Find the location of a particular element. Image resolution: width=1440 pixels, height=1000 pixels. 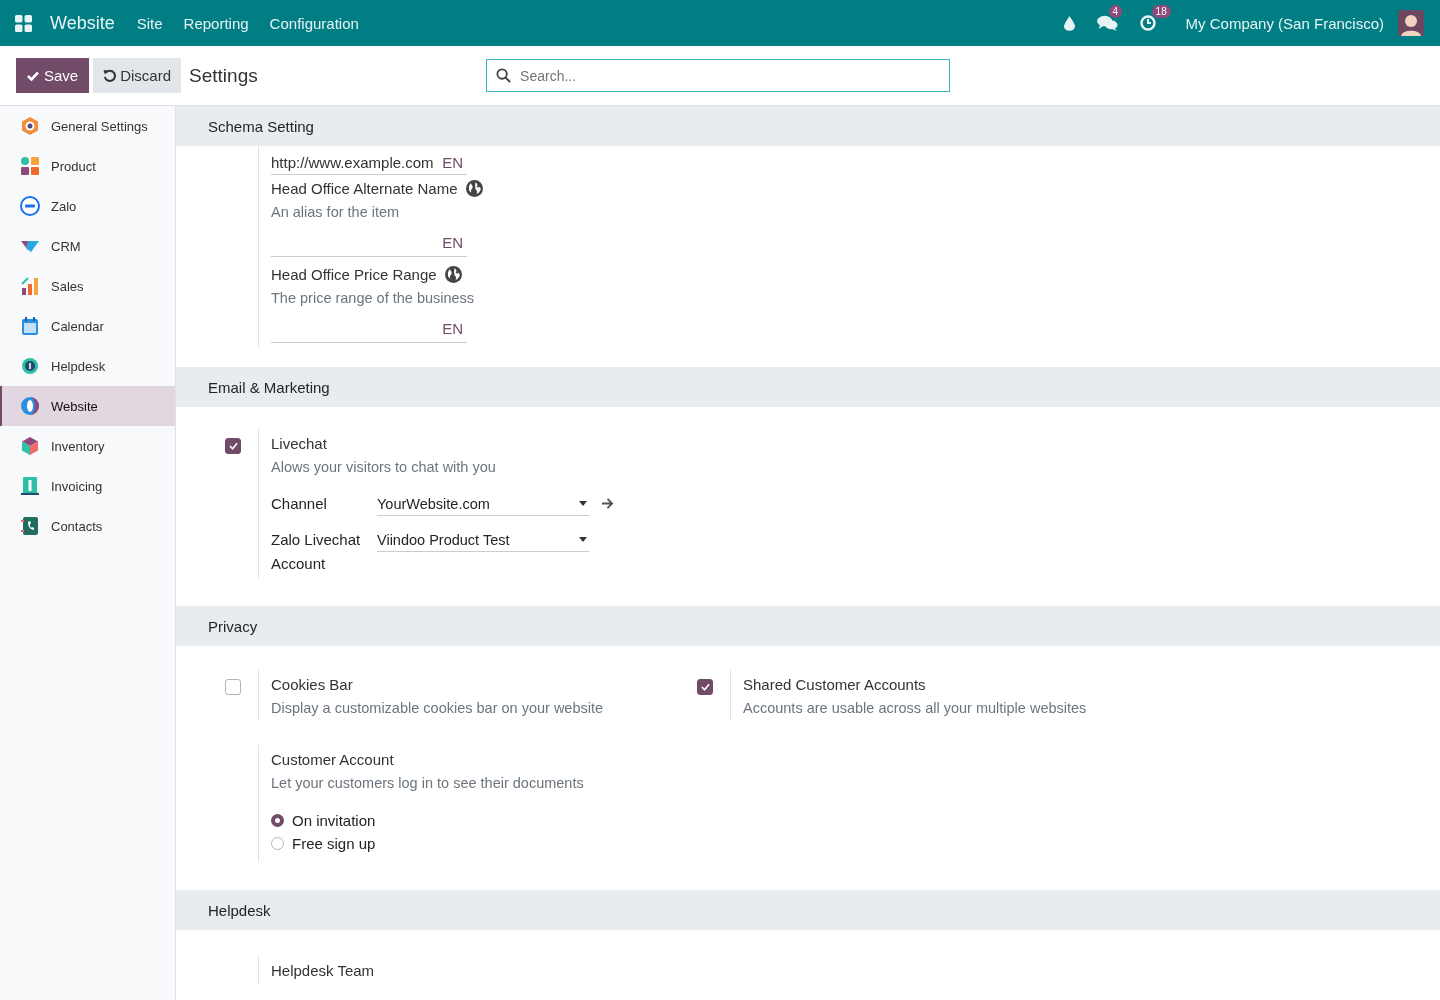

setting-label: Cookies Bar is located at coordinates (312, 684).